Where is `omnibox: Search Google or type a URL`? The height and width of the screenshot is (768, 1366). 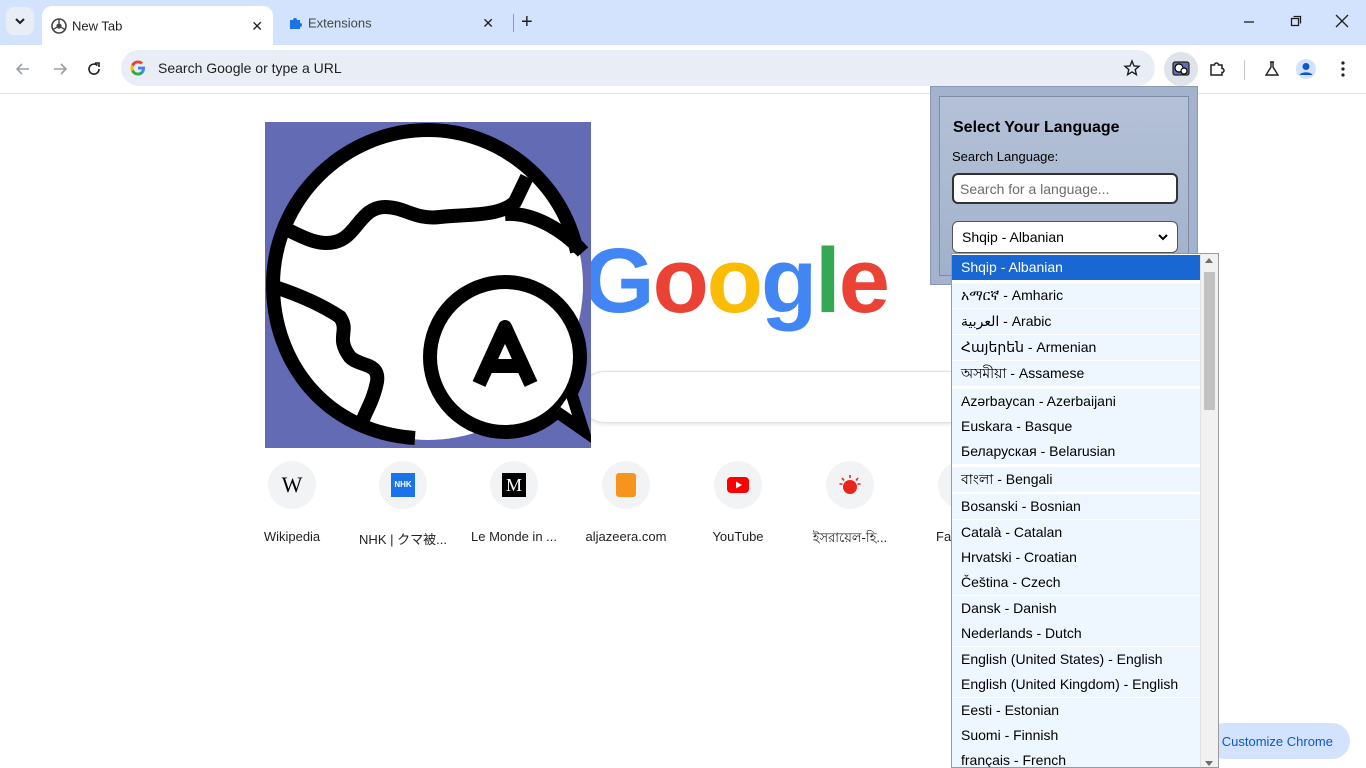 omnibox: Search Google or type a URL is located at coordinates (638, 68).